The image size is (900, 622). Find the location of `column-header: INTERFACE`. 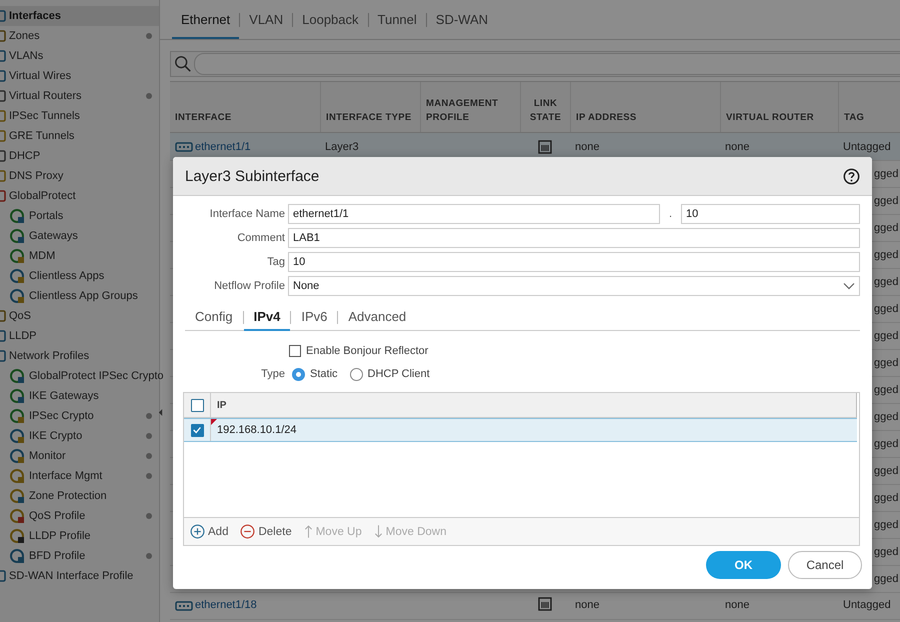

column-header: INTERFACE is located at coordinates (245, 107).